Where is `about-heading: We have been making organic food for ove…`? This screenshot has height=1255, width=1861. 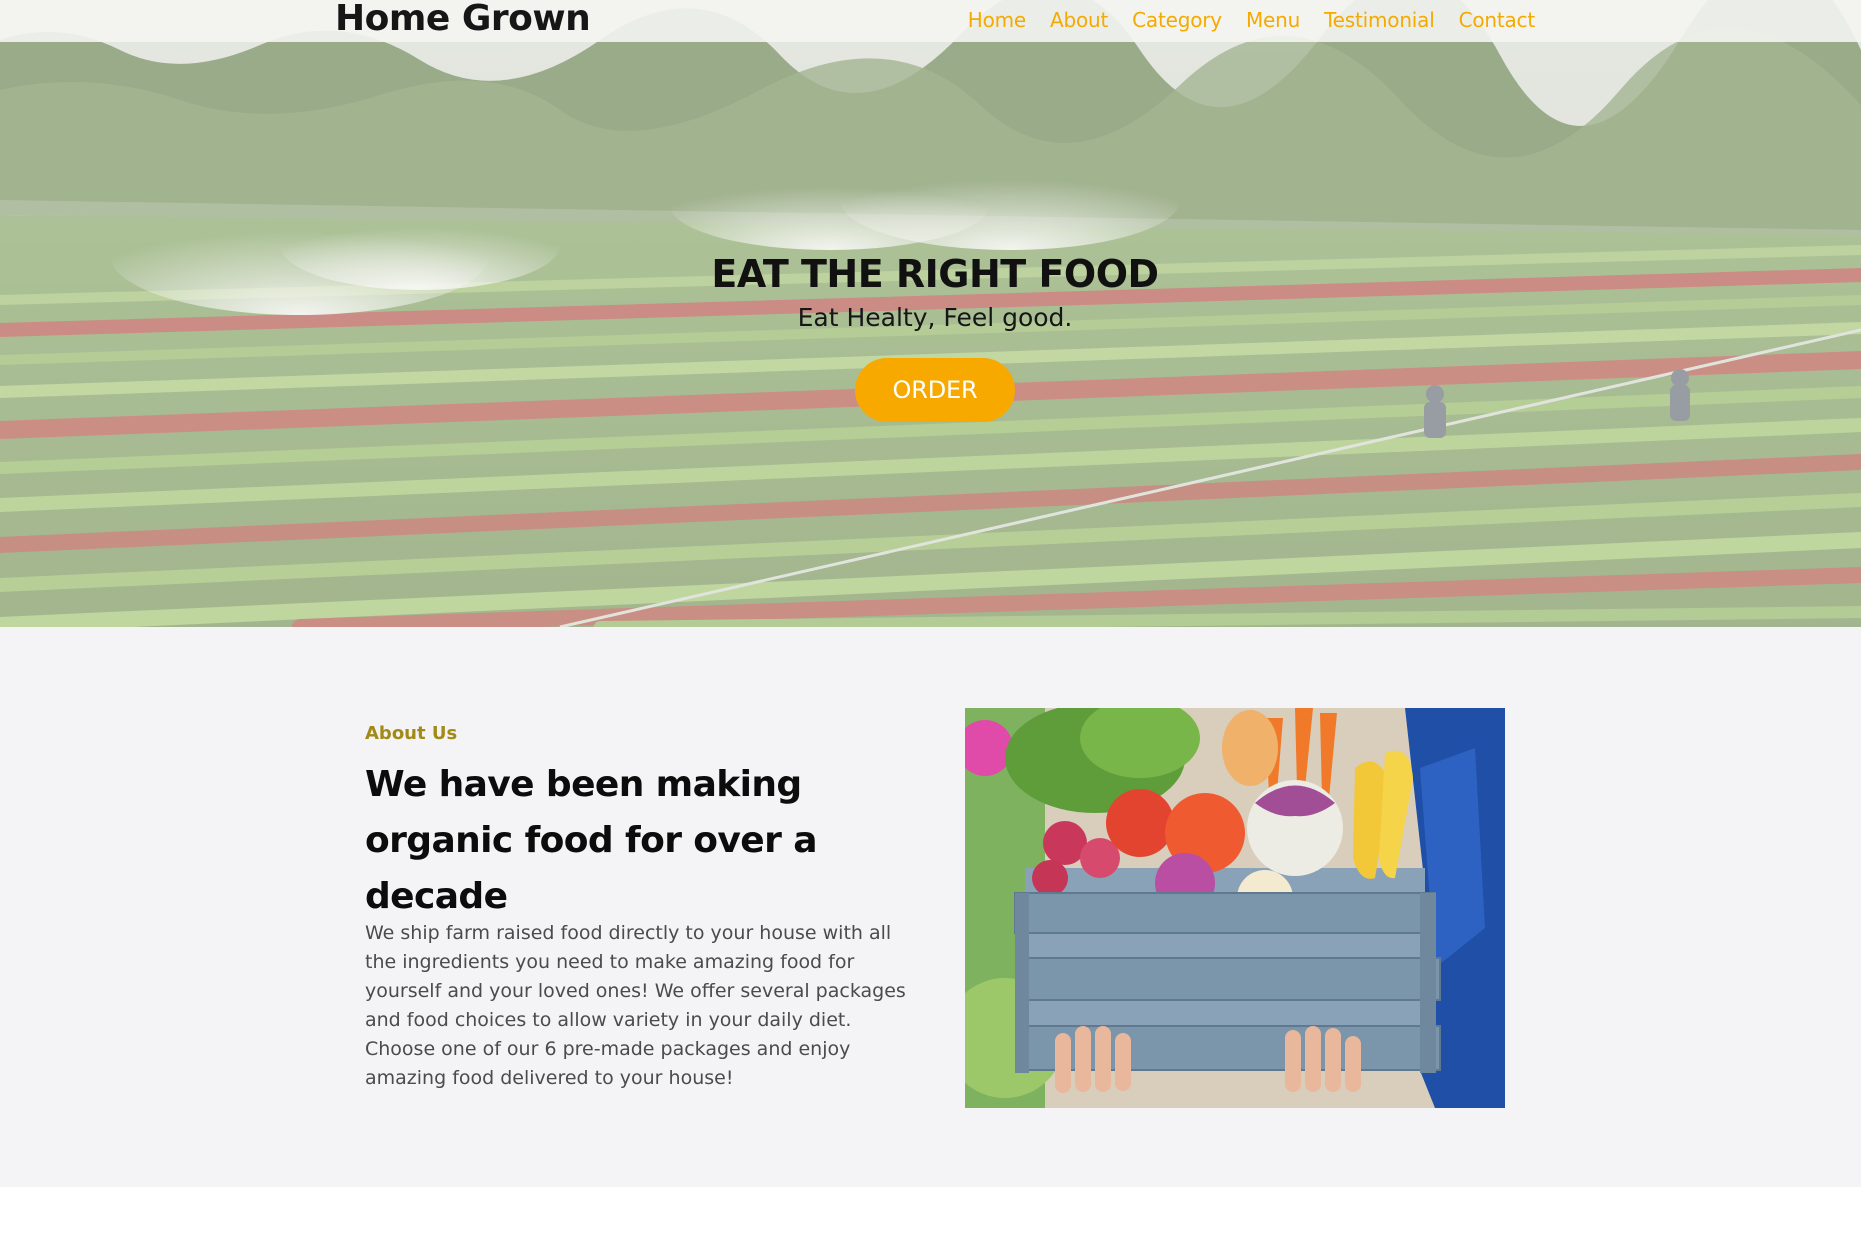 about-heading: We have been making organic food for ove… is located at coordinates (591, 840).